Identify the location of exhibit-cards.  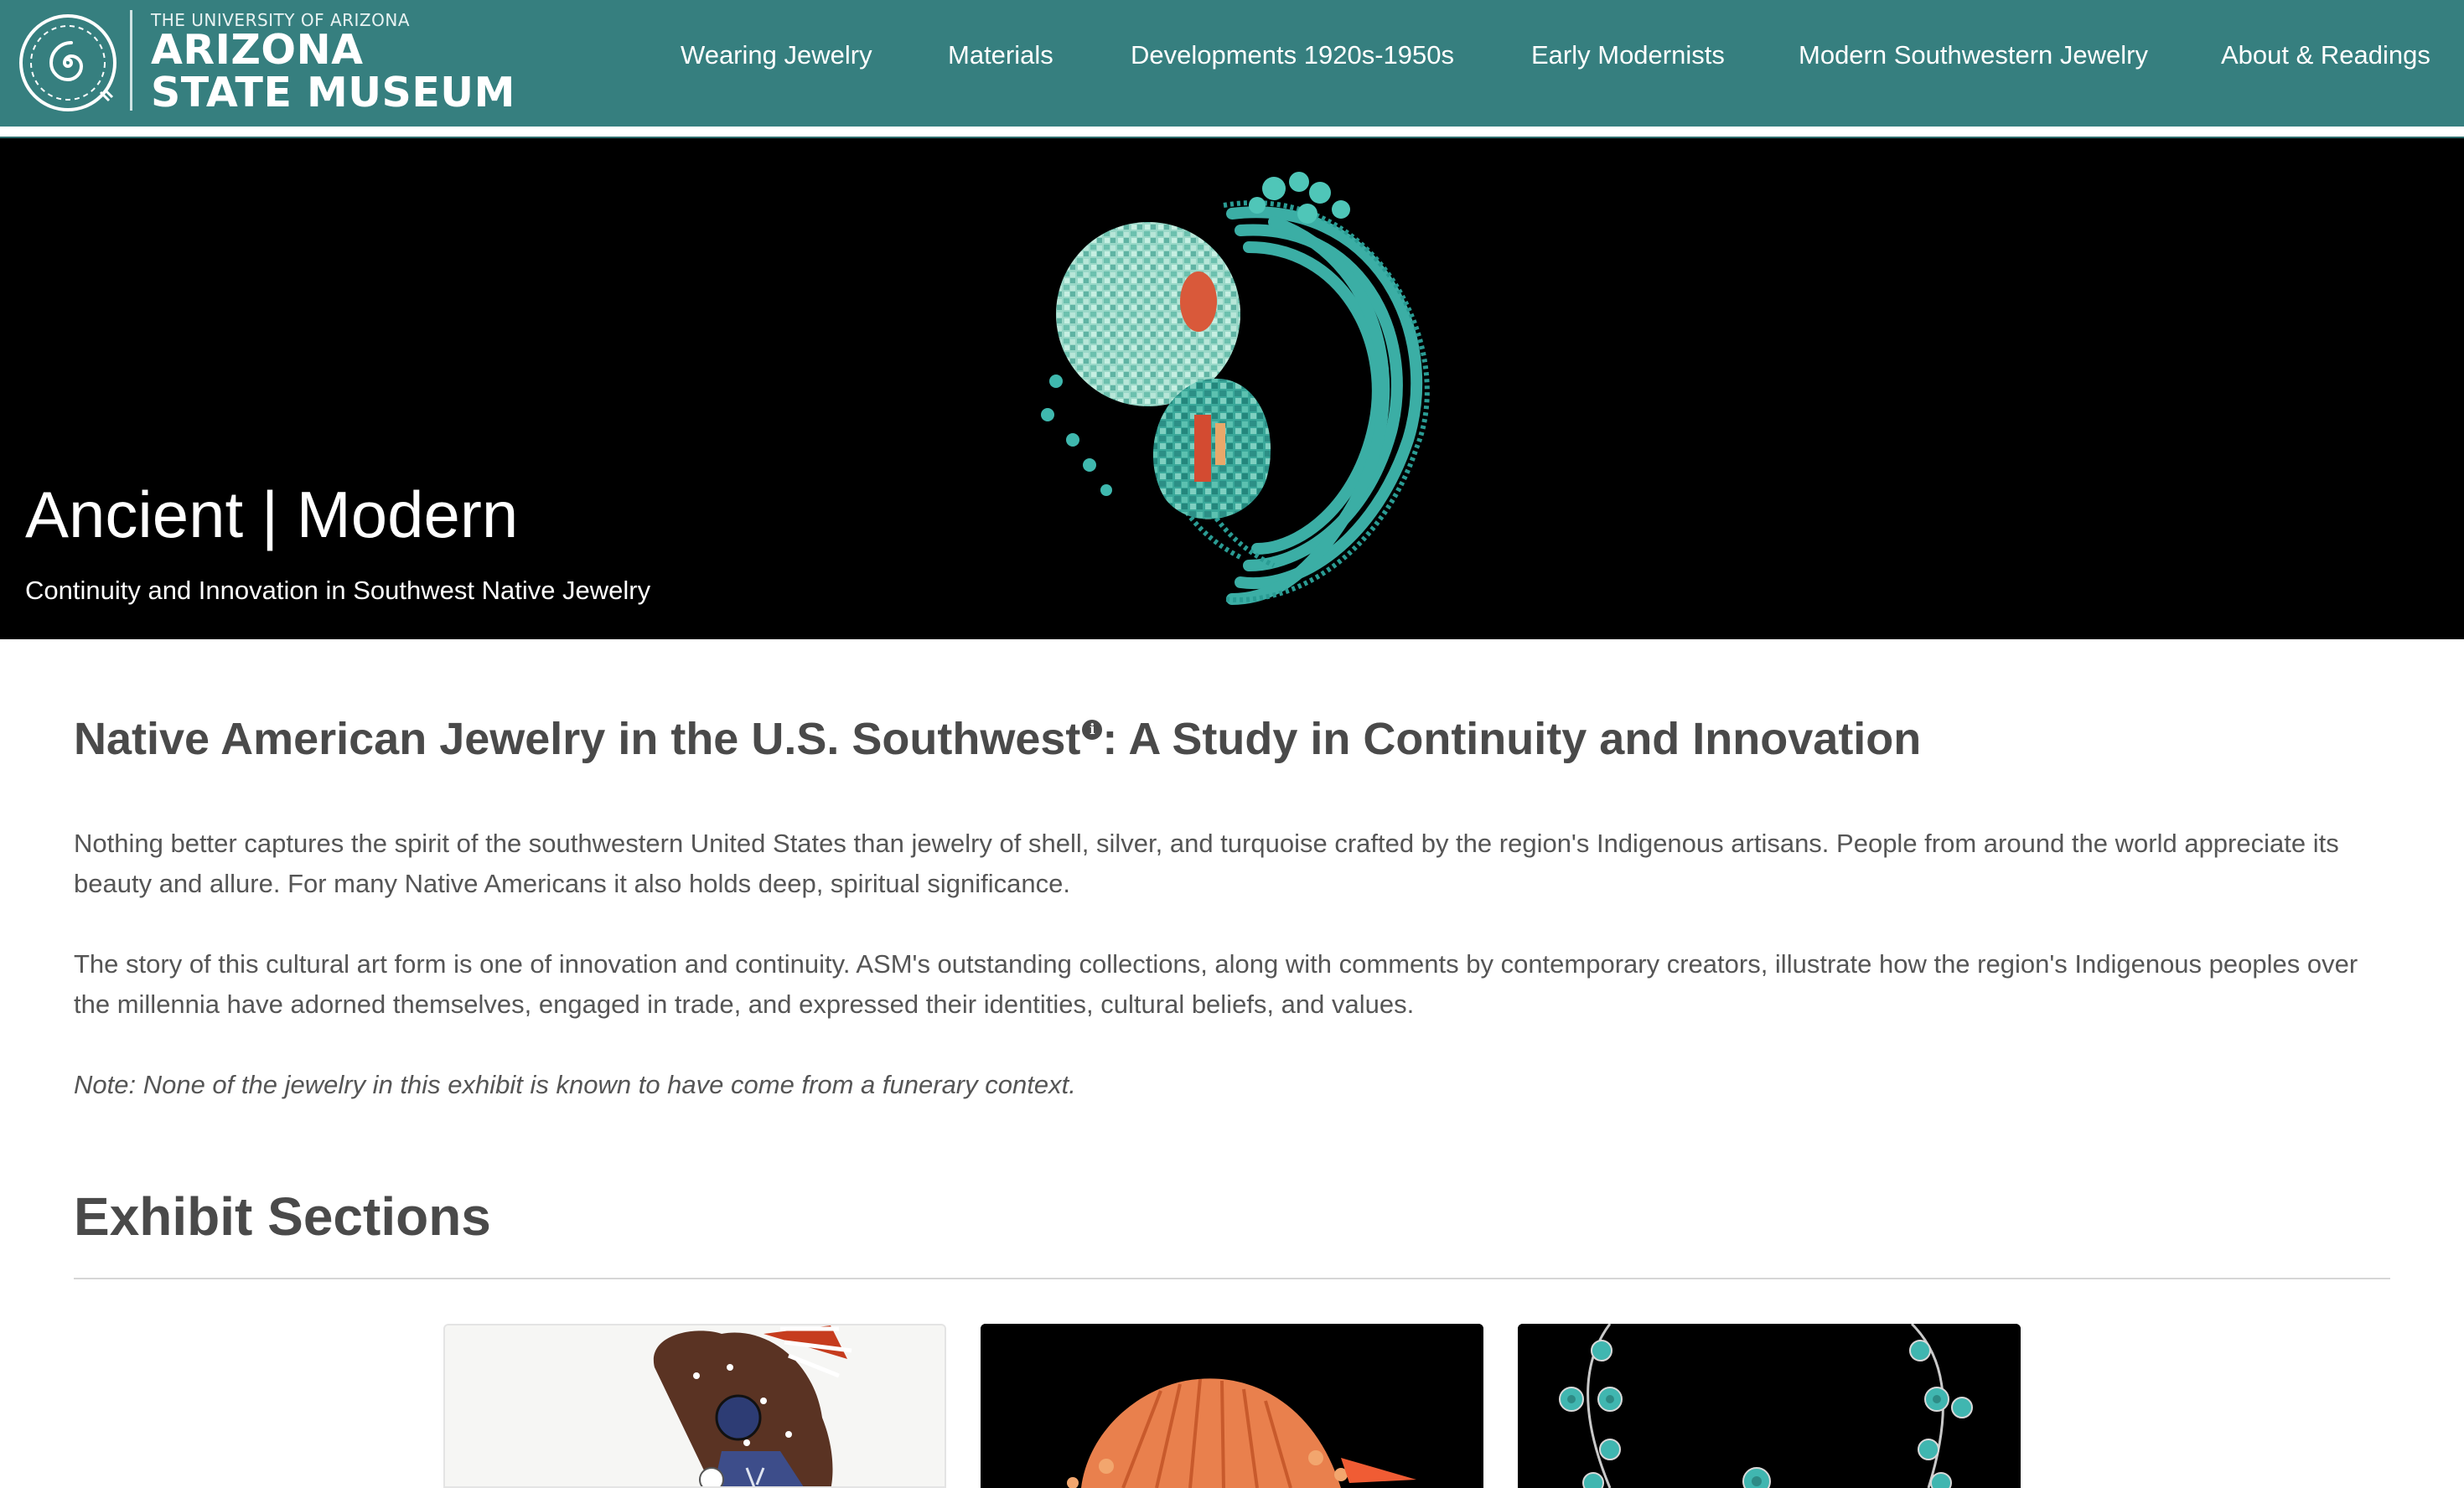
(1232, 1406).